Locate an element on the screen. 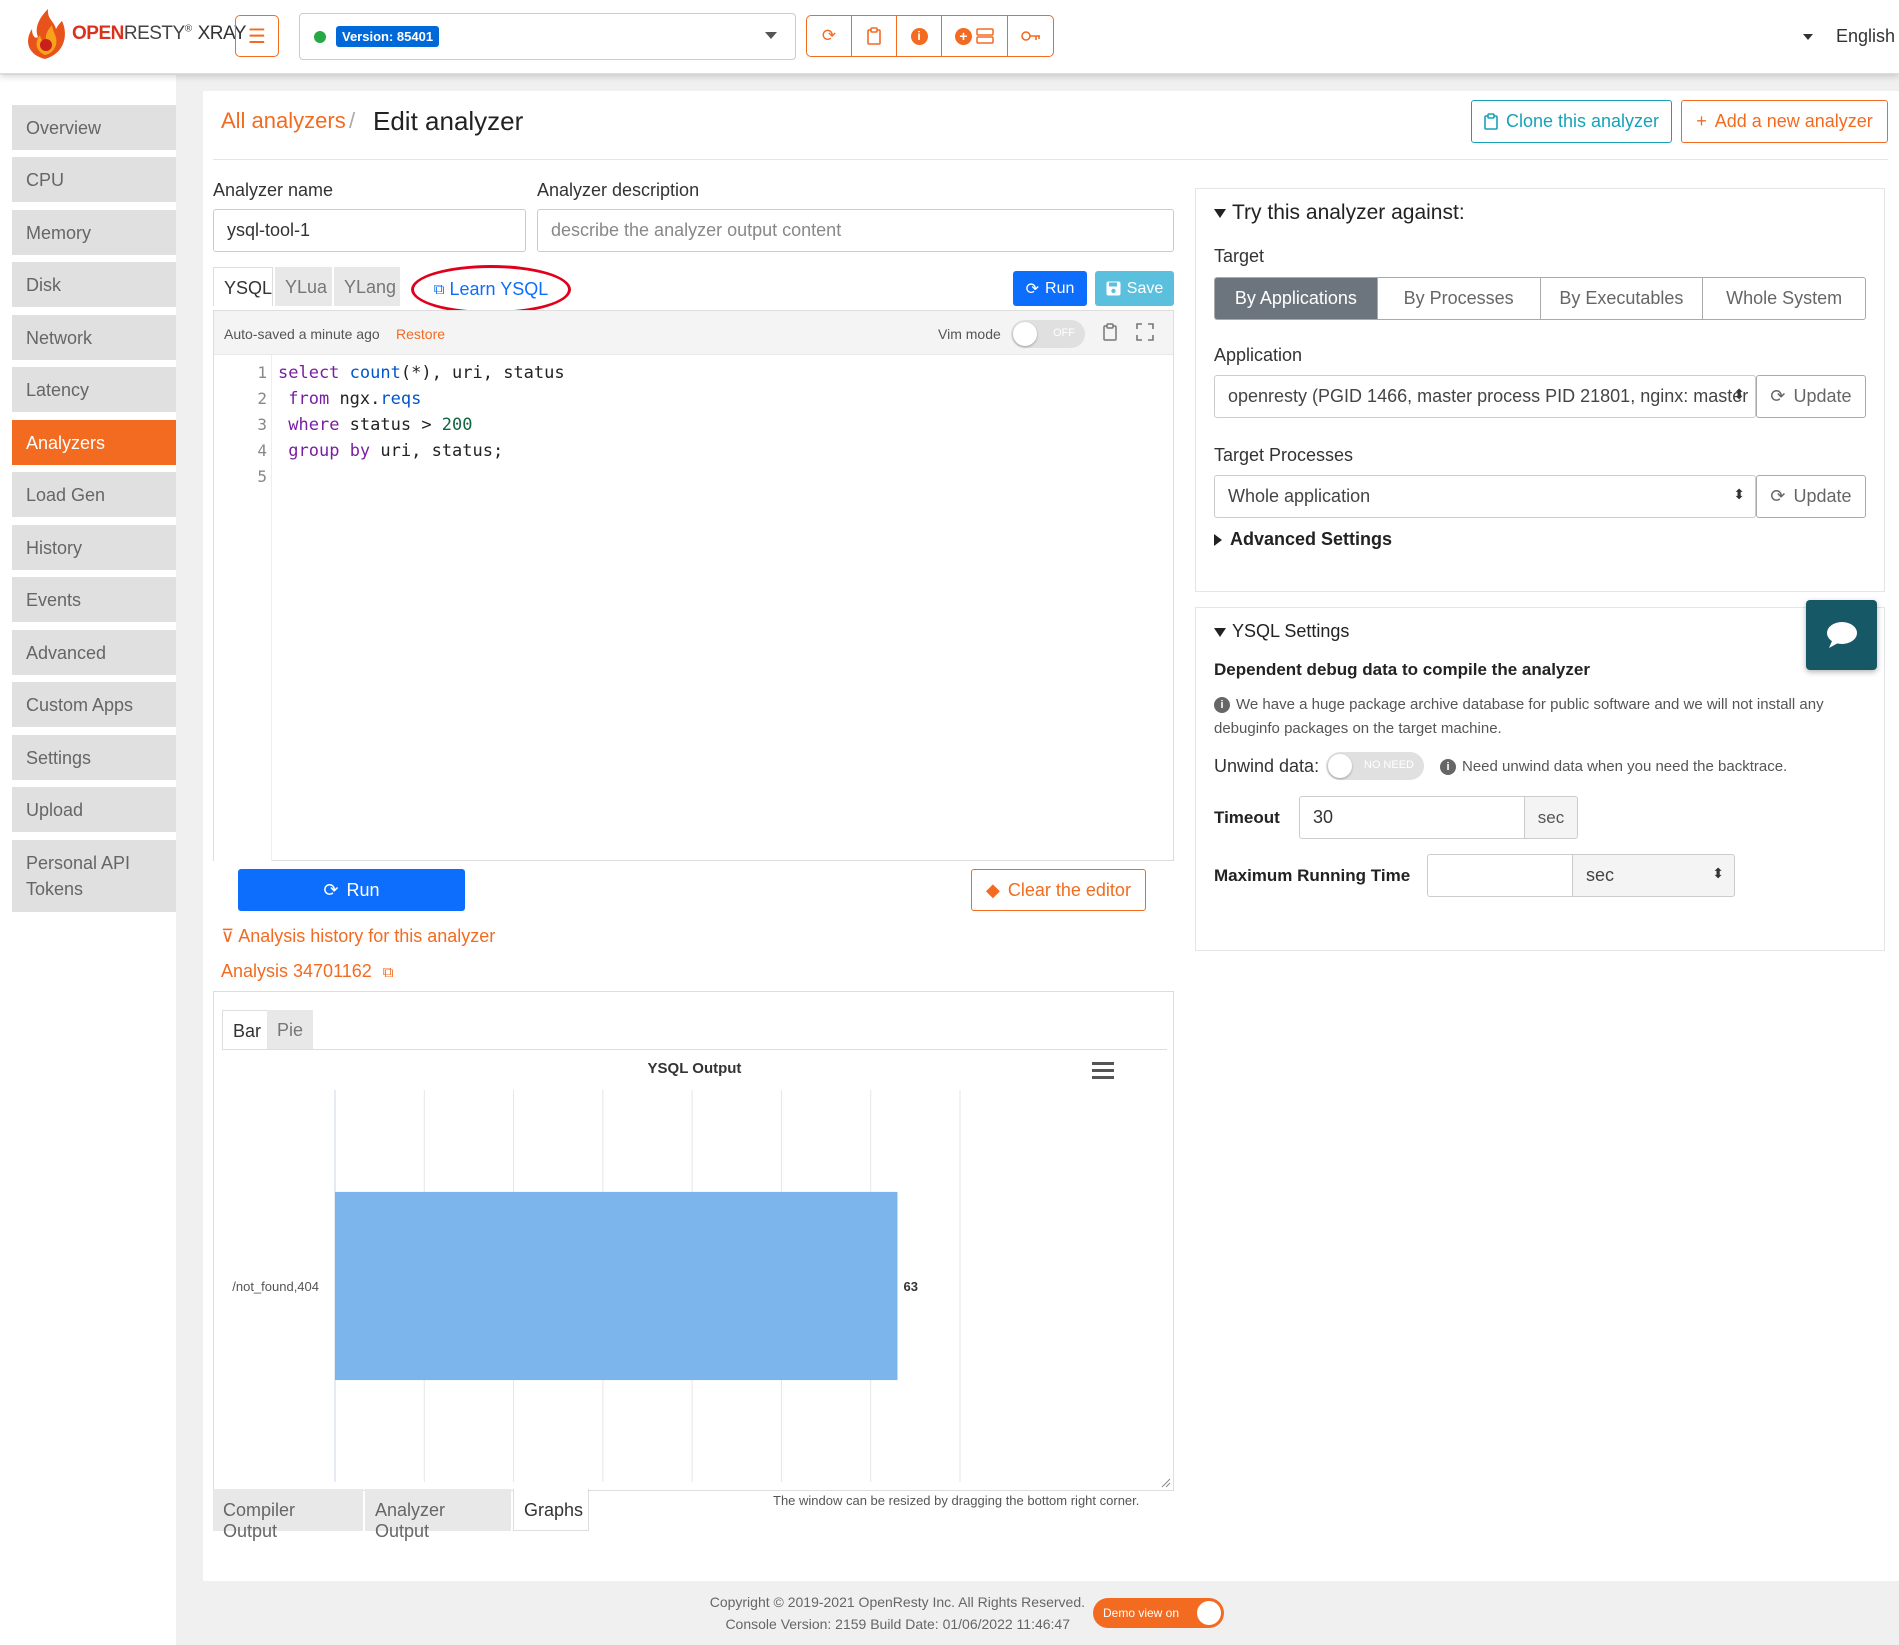 Image resolution: width=1899 pixels, height=1645 pixels. unwind-data-toggle: NO NEED is located at coordinates (1375, 766).